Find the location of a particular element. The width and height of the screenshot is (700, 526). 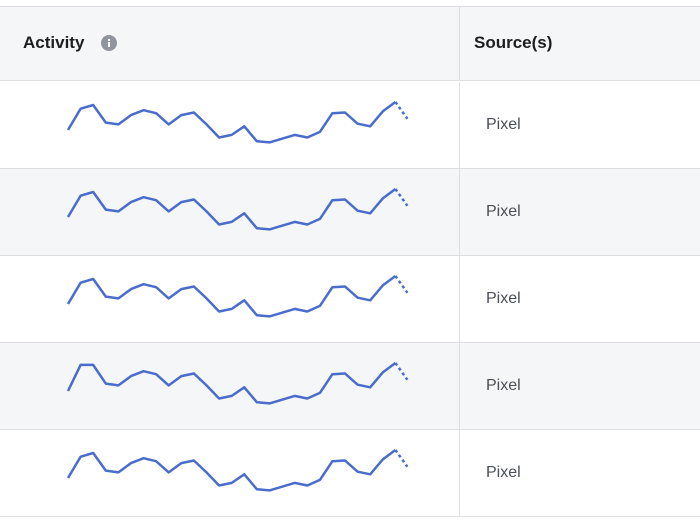

table-header: Activity Source(s) is located at coordinates (350, 43).